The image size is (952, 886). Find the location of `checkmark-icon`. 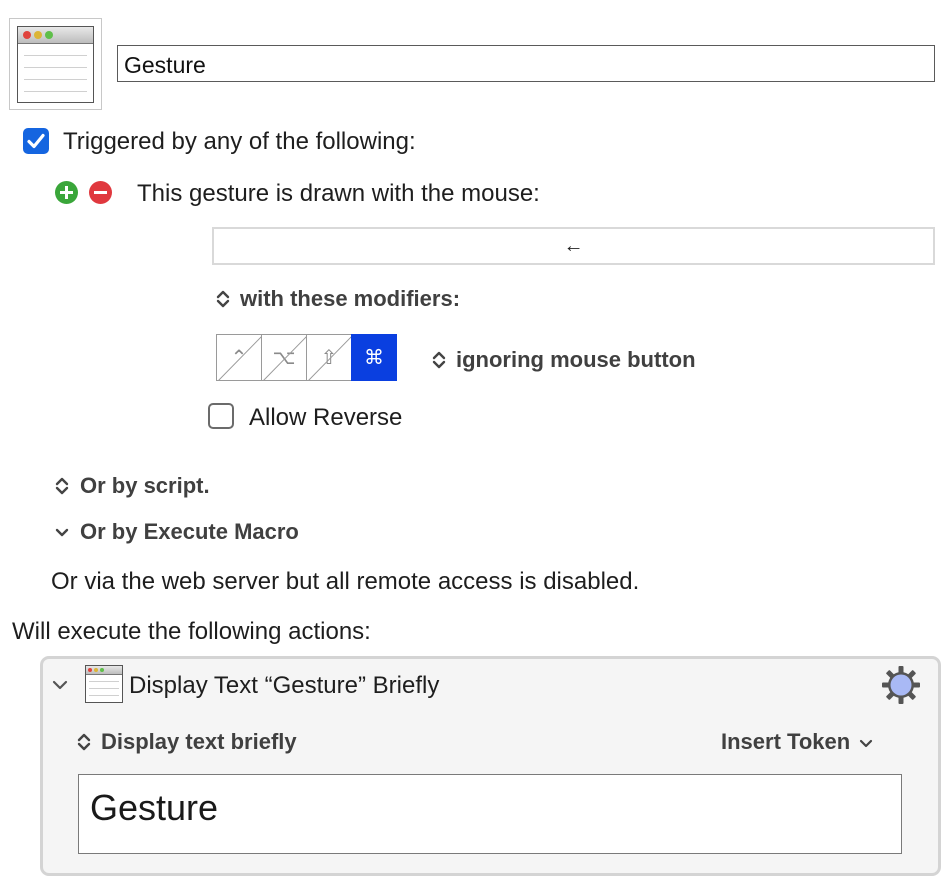

checkmark-icon is located at coordinates (36, 141).